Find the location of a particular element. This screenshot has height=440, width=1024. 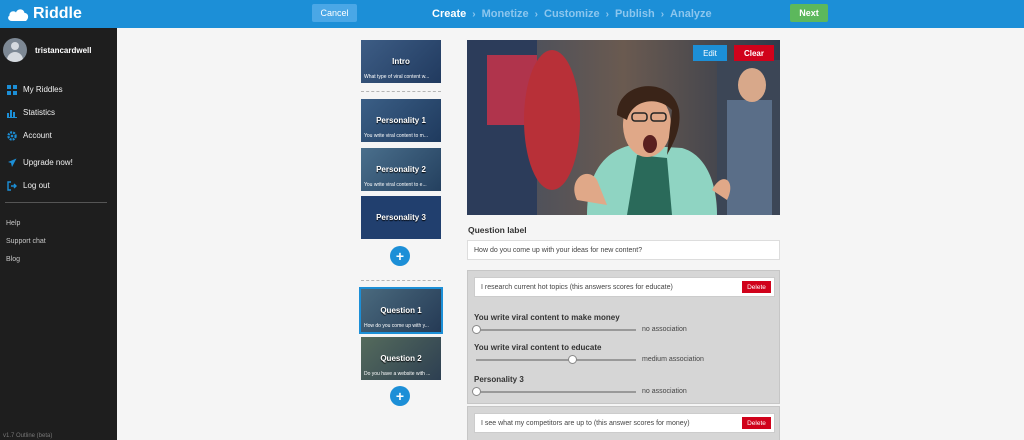

sidebar-item-label: Statistics is located at coordinates (39, 112).